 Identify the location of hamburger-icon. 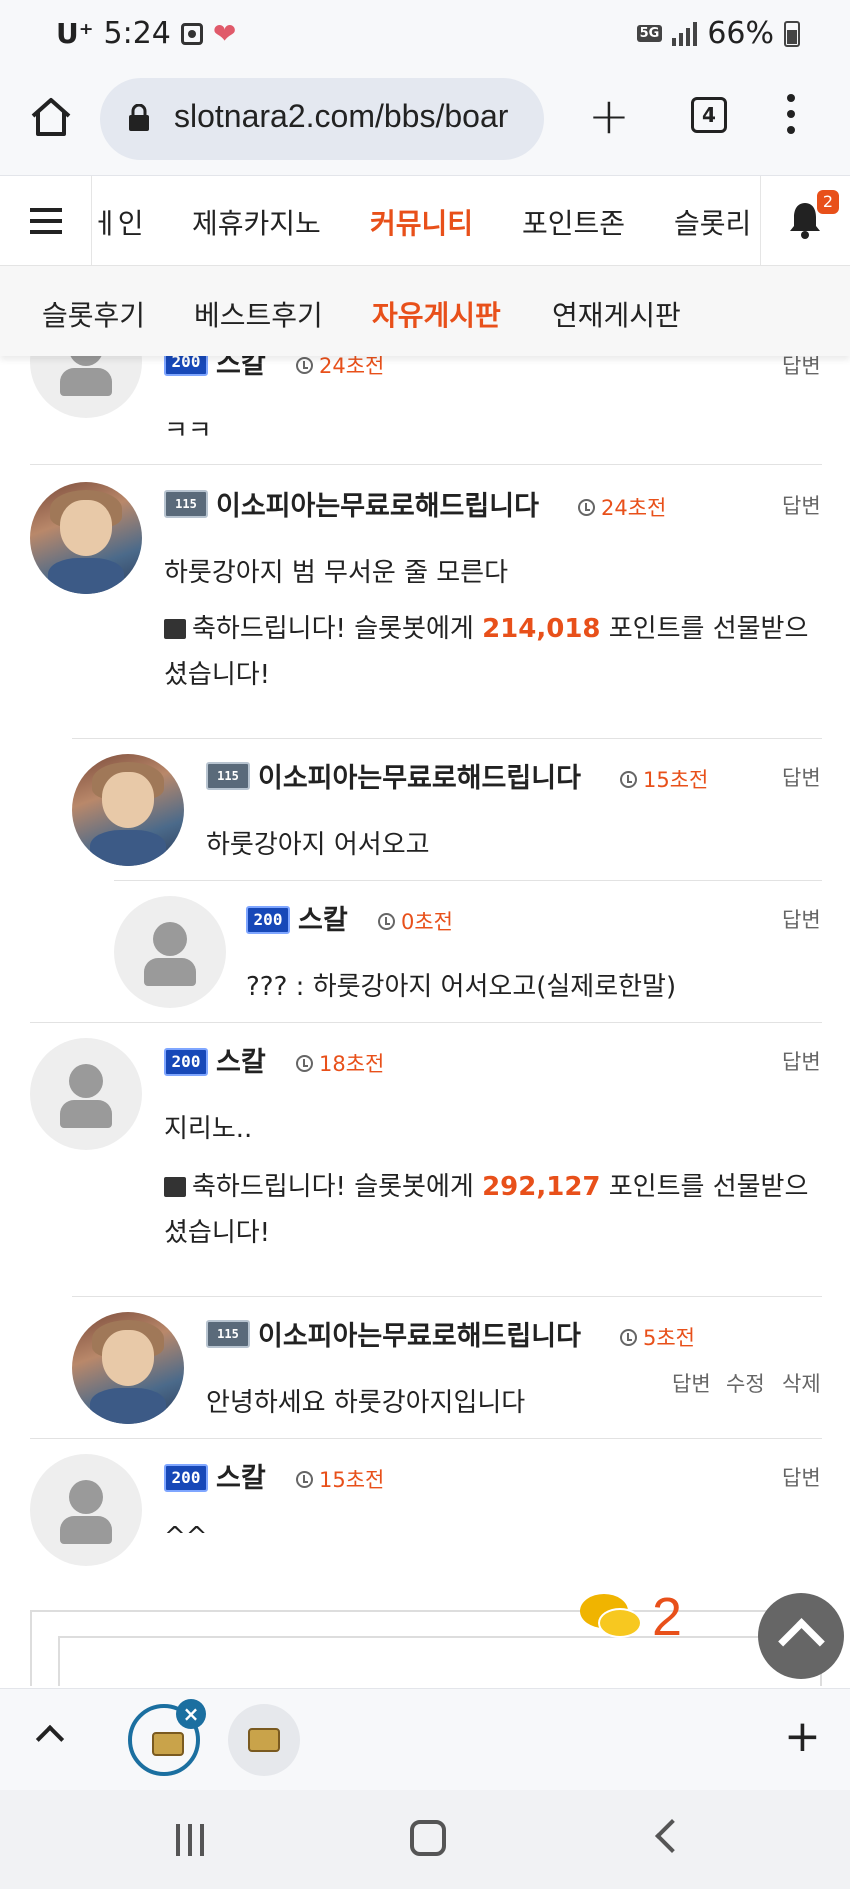
(46, 220).